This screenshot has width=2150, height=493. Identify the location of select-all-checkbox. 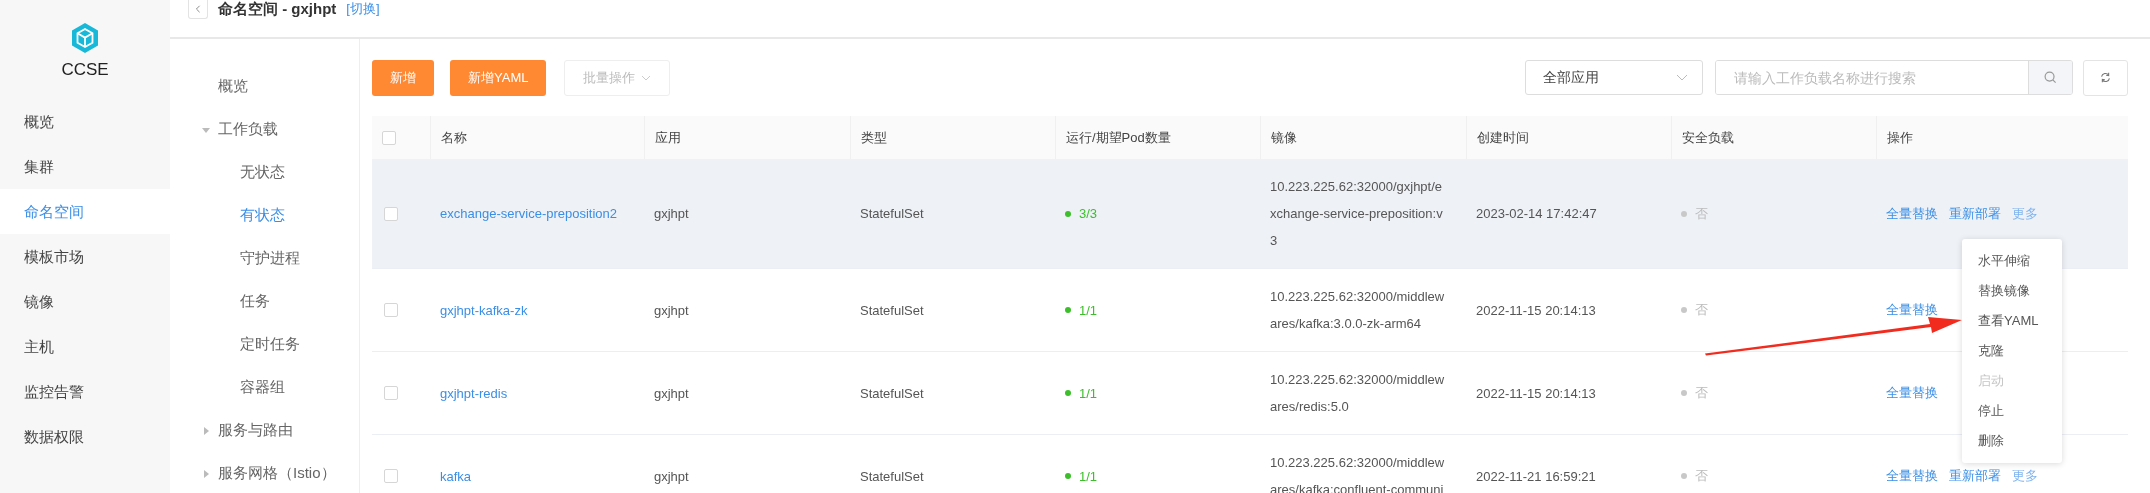
(389, 137).